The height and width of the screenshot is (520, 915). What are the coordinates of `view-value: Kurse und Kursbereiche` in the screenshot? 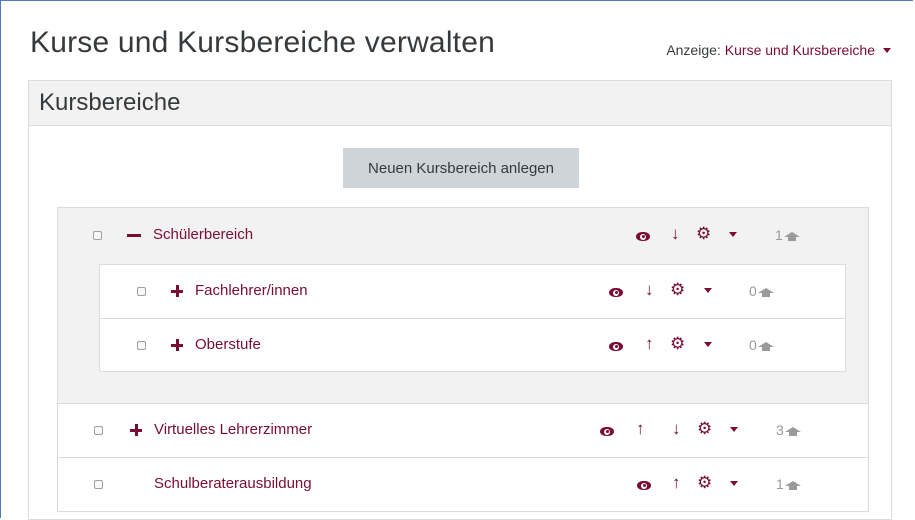 It's located at (800, 50).